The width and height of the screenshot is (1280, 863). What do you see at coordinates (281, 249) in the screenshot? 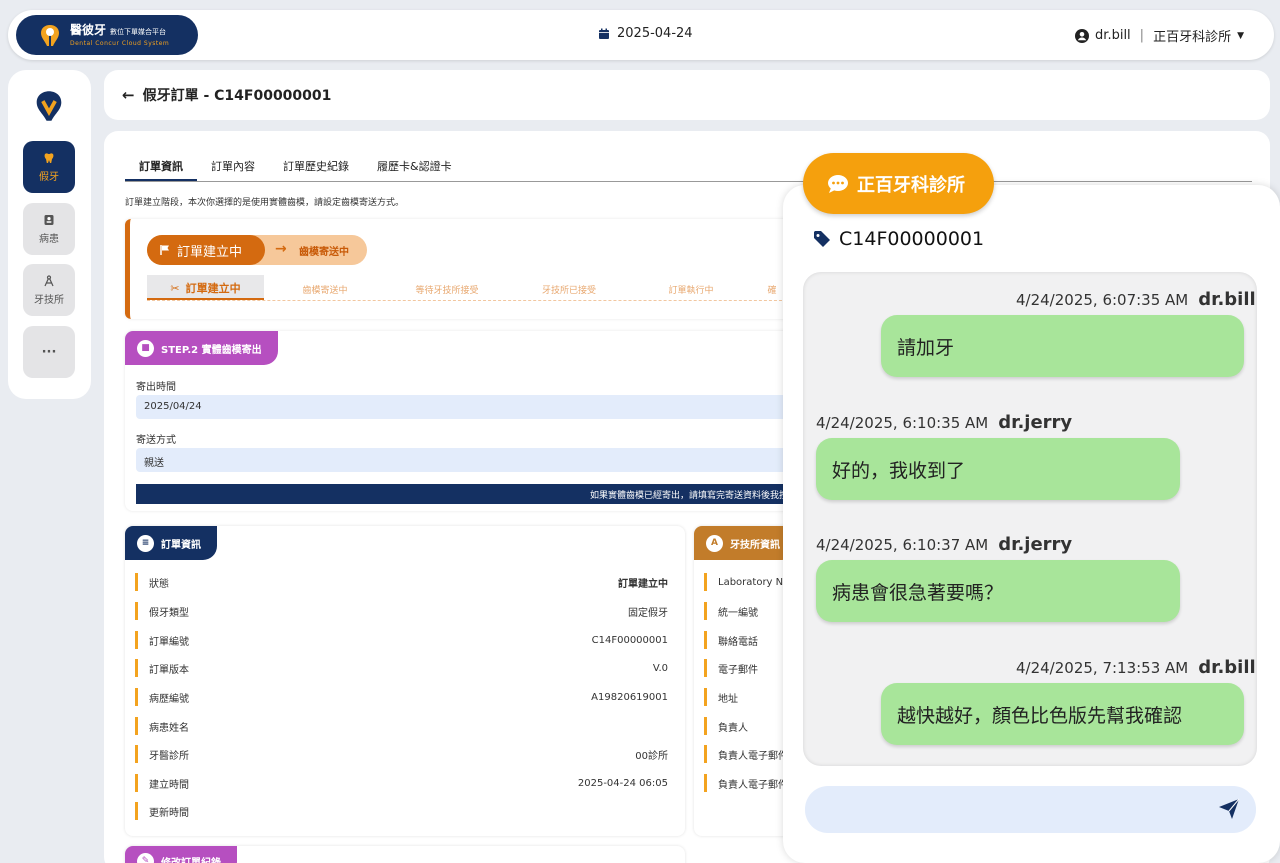
I see `arrow-right-icon: →` at bounding box center [281, 249].